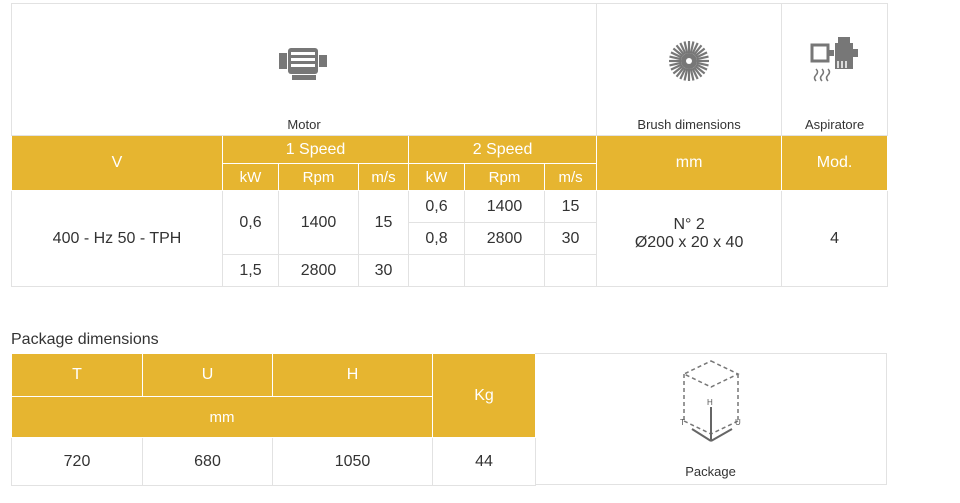 The width and height of the screenshot is (960, 503). I want to click on speed2-kw-1: 0,6, so click(436, 206).